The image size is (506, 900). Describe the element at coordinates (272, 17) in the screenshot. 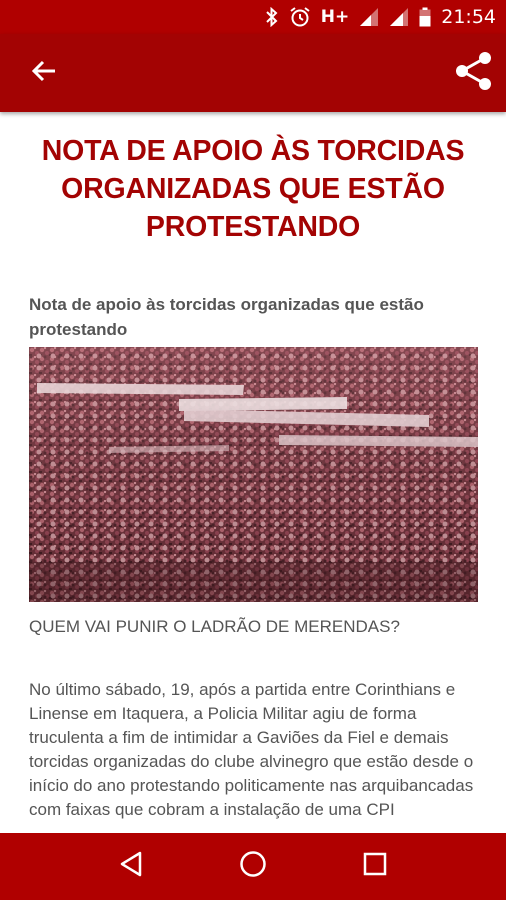

I see `bluetooth-icon` at that location.